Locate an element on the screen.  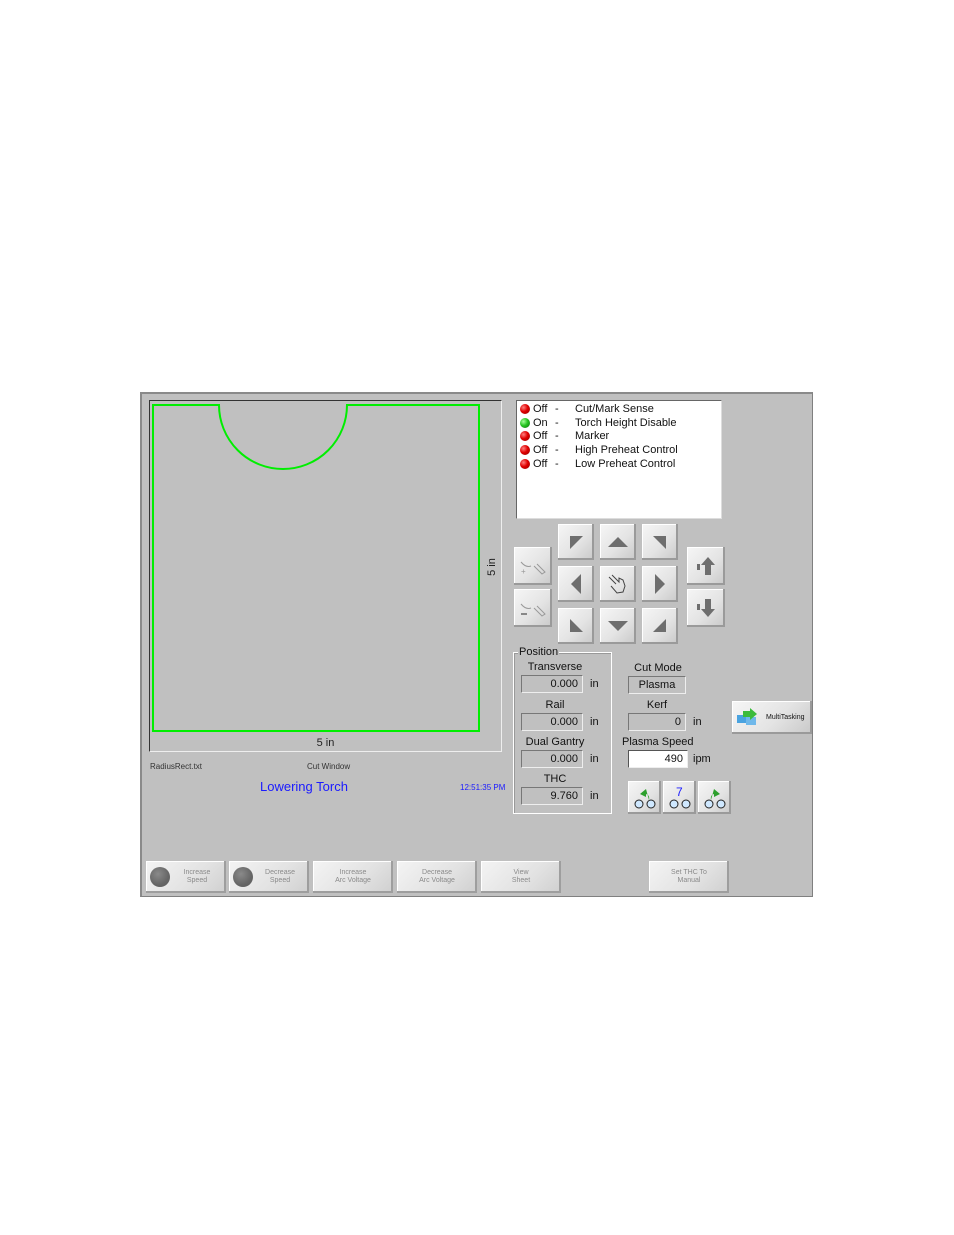
kerf-readout: 0 is located at coordinates (657, 722).